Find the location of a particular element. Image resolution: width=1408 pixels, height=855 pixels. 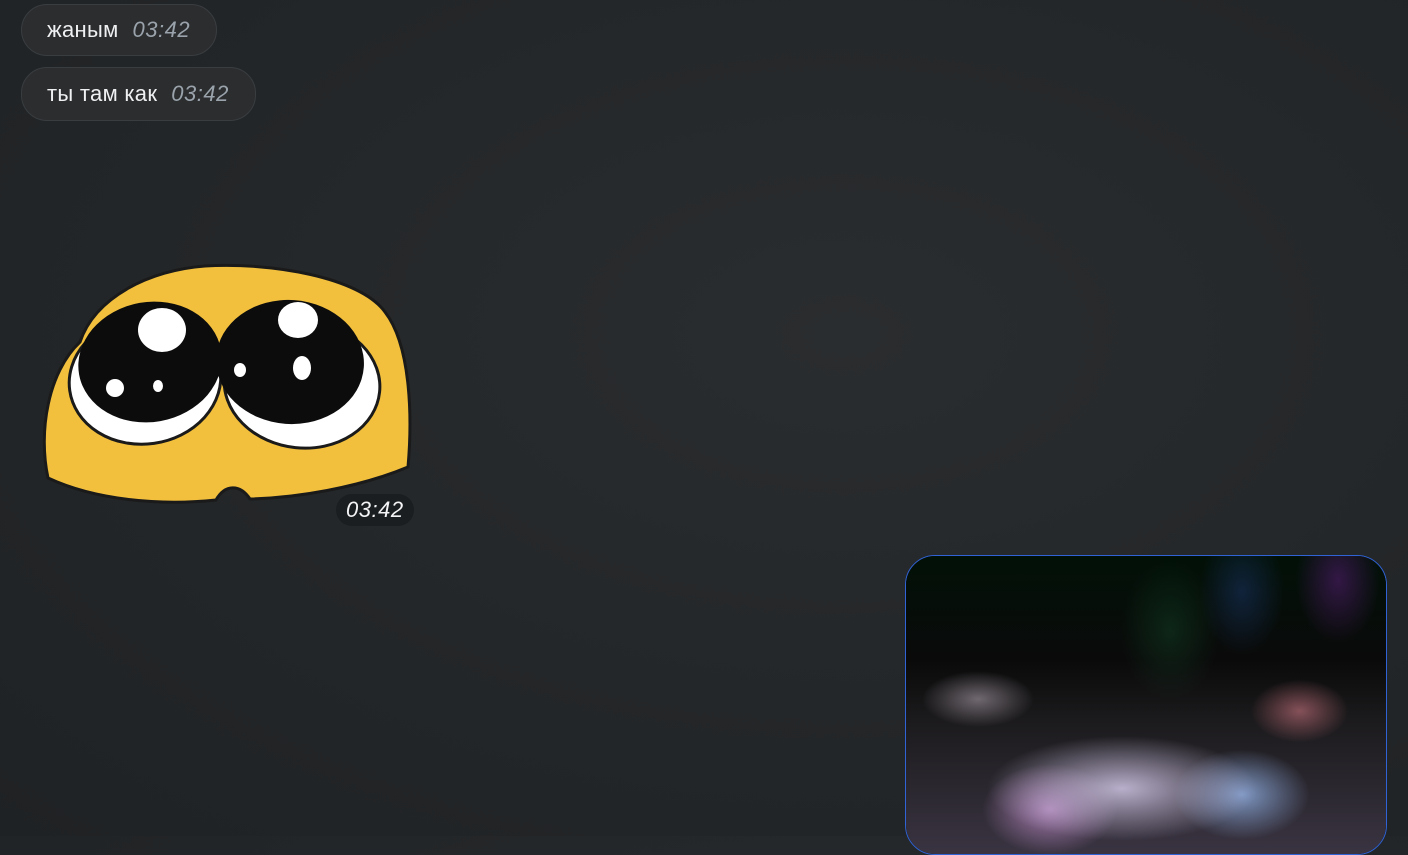

pleading-face-sticker-icon is located at coordinates (227, 388).